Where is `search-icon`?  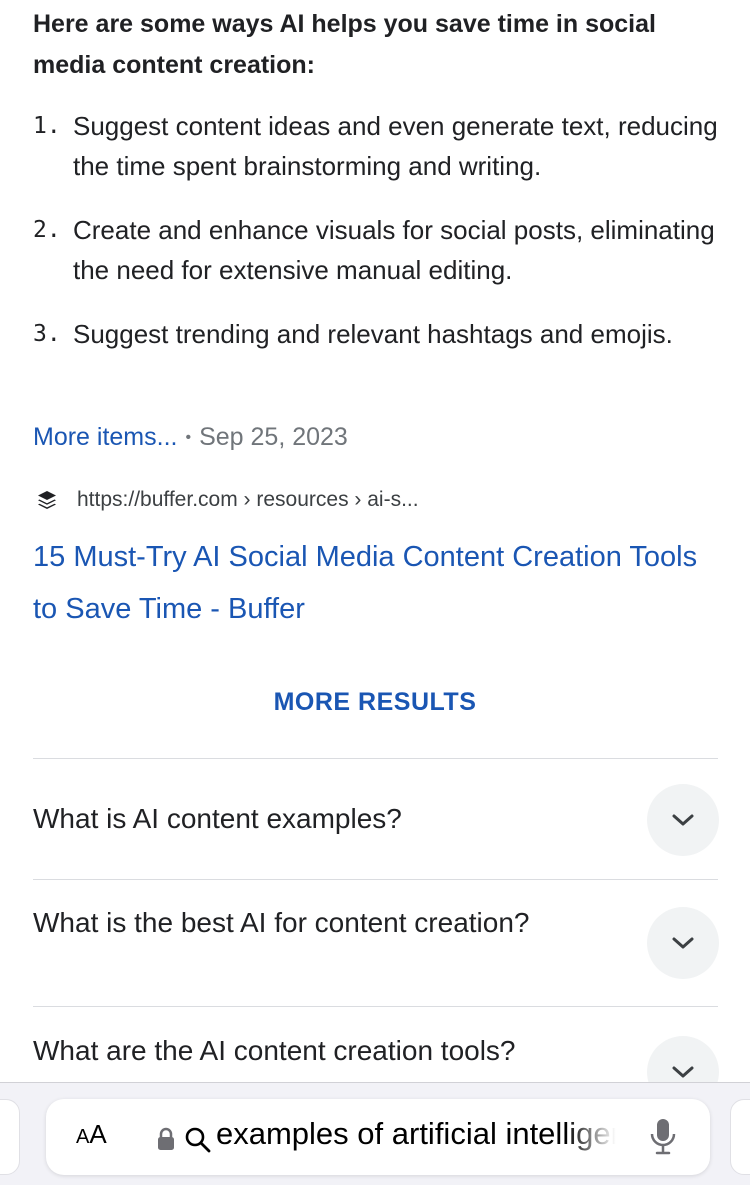
search-icon is located at coordinates (198, 1140).